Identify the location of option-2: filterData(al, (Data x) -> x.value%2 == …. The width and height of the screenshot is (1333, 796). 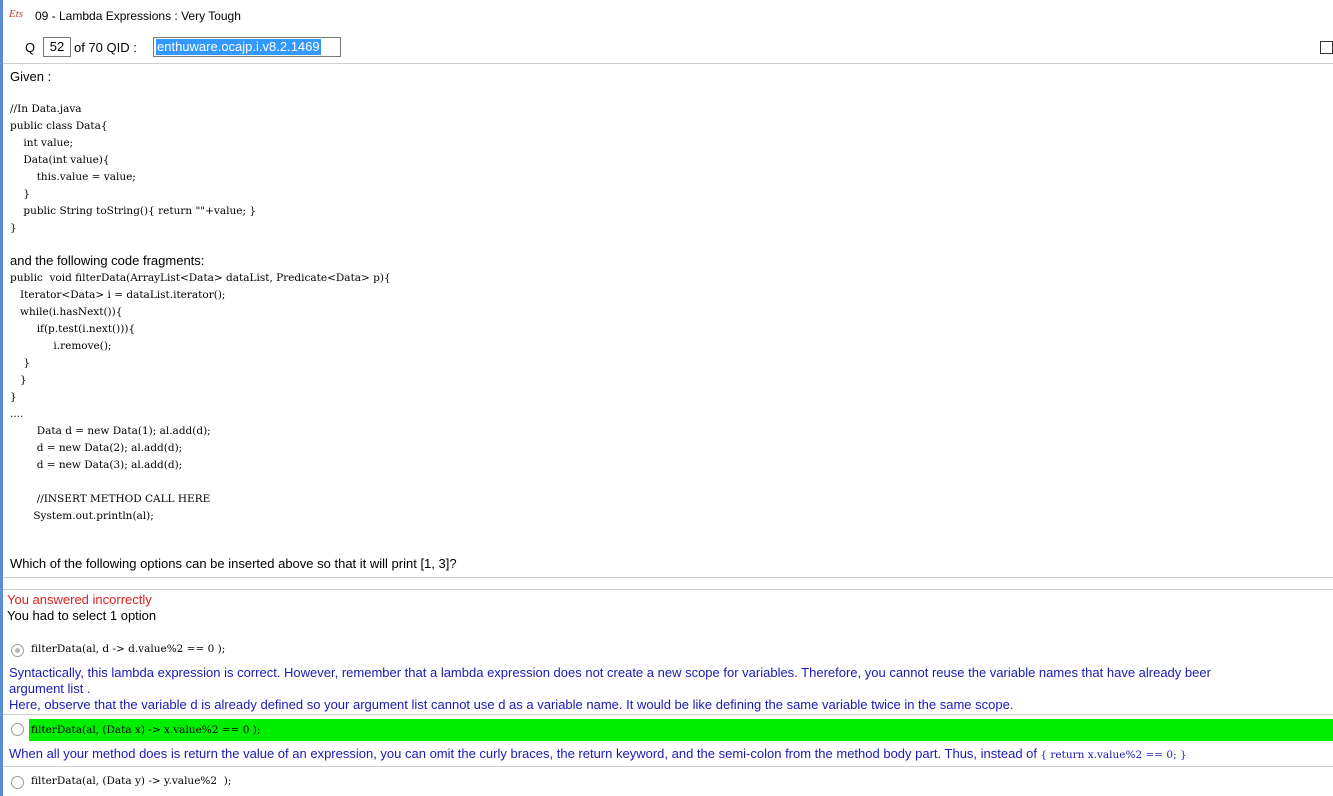
(670, 730).